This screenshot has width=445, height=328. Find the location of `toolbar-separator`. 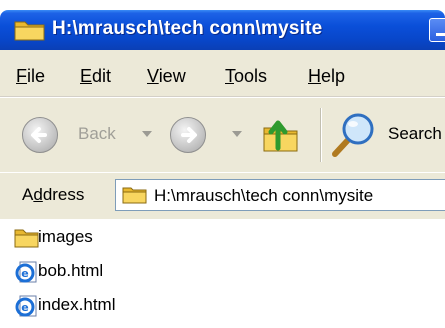

toolbar-separator is located at coordinates (321, 135).